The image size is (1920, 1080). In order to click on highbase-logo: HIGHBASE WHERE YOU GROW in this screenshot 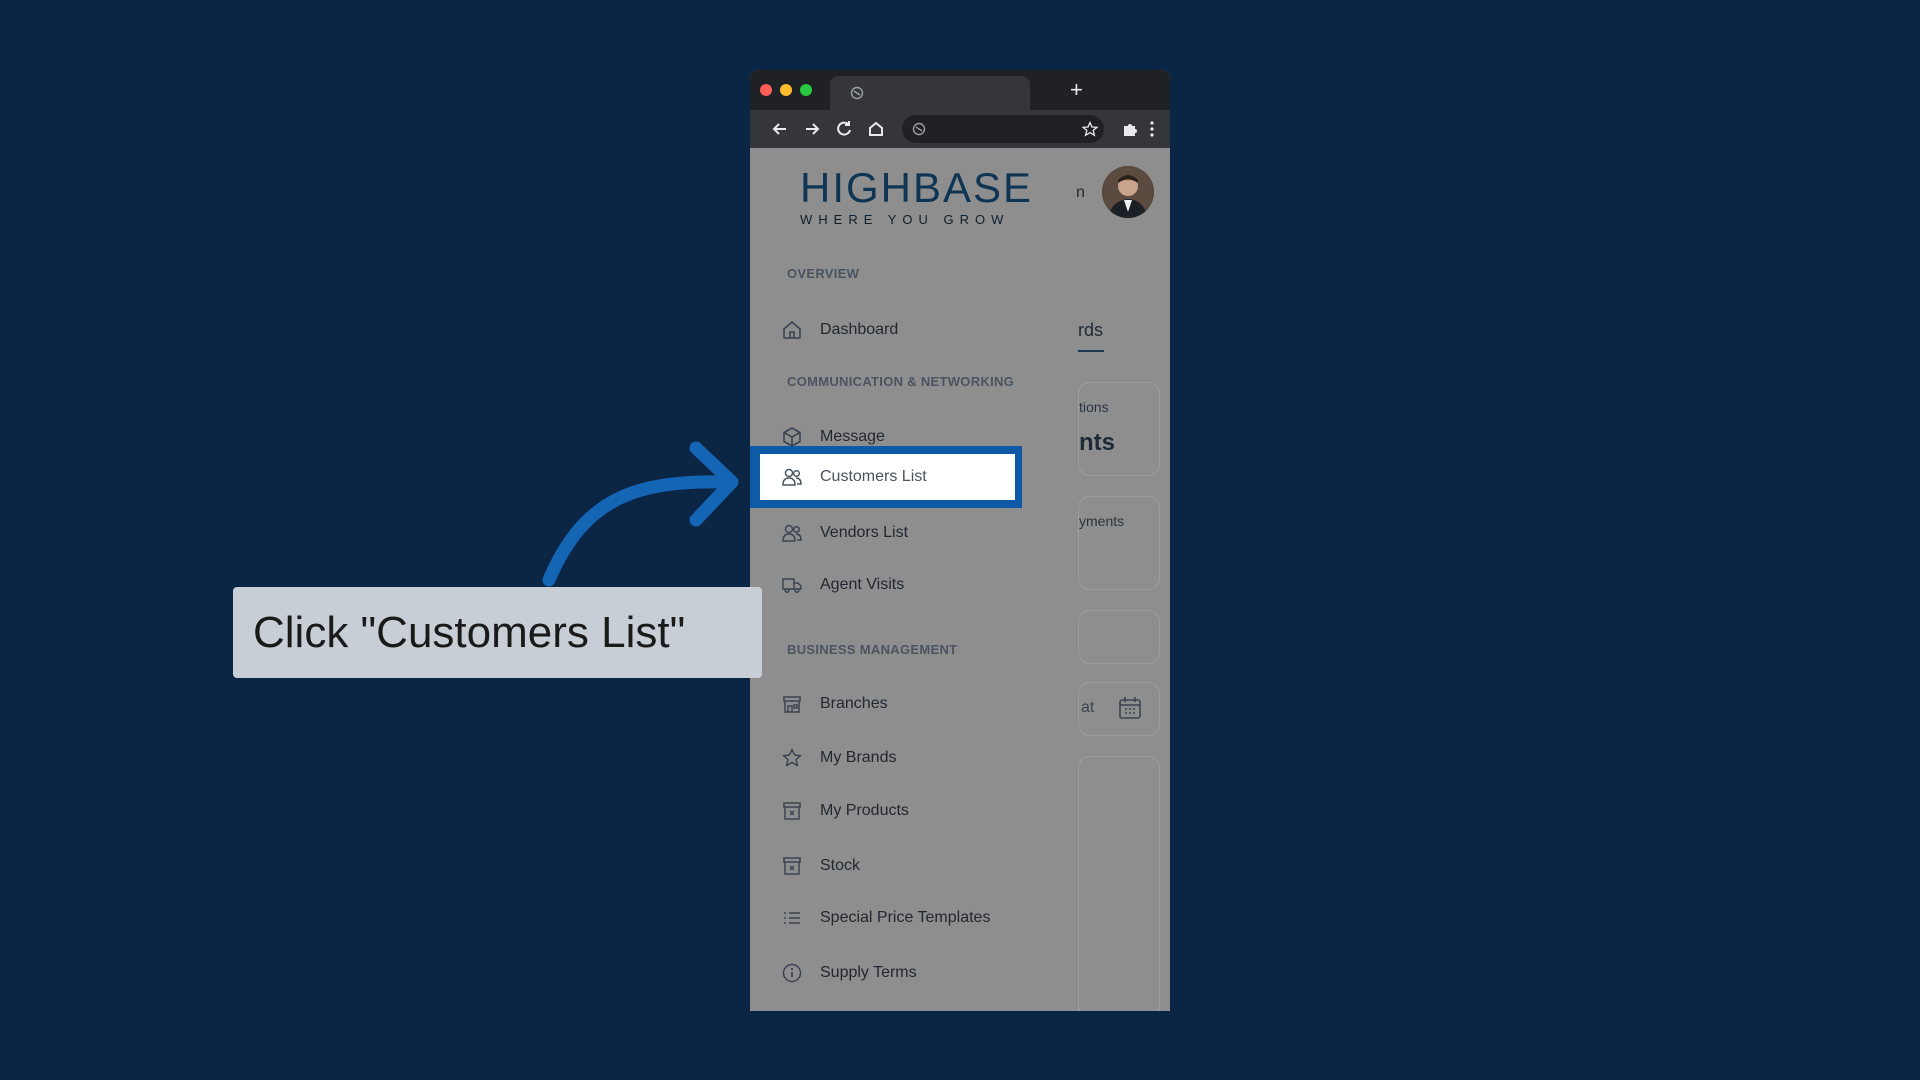, I will do `click(917, 196)`.